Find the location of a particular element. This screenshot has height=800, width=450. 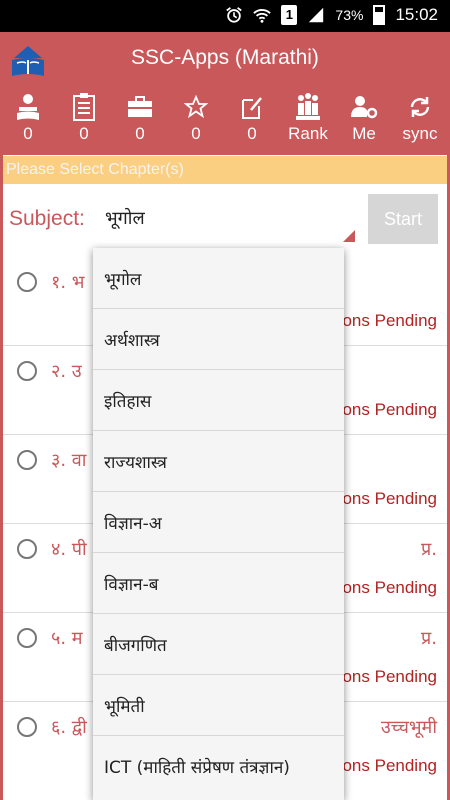

dropdown-triangle-icon is located at coordinates (349, 236).